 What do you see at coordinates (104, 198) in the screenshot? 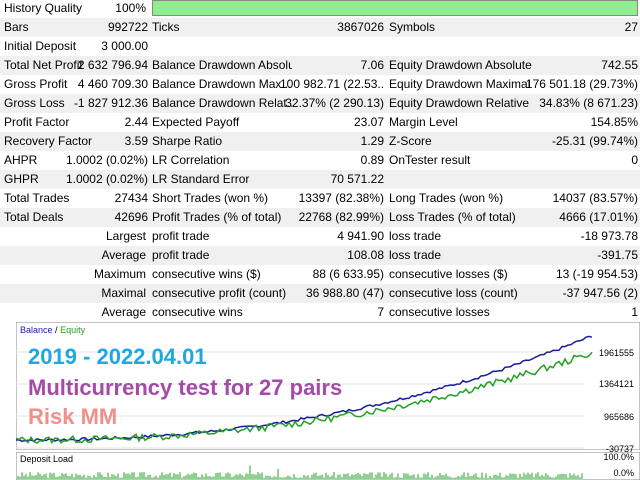
I see `stat-value: 27434` at bounding box center [104, 198].